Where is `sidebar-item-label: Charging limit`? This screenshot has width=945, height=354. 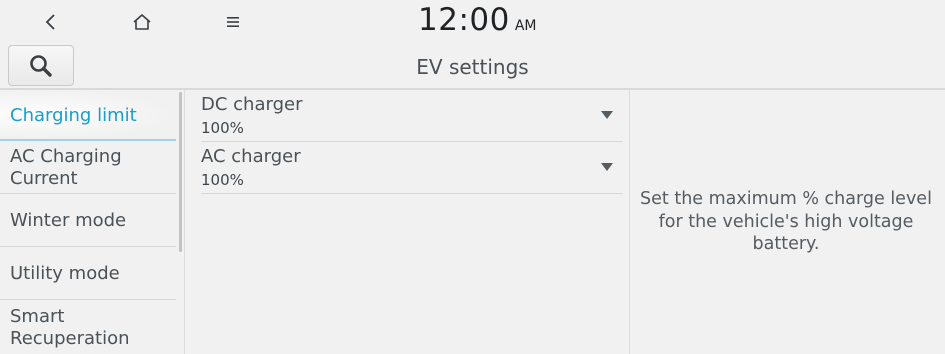 sidebar-item-label: Charging limit is located at coordinates (73, 115).